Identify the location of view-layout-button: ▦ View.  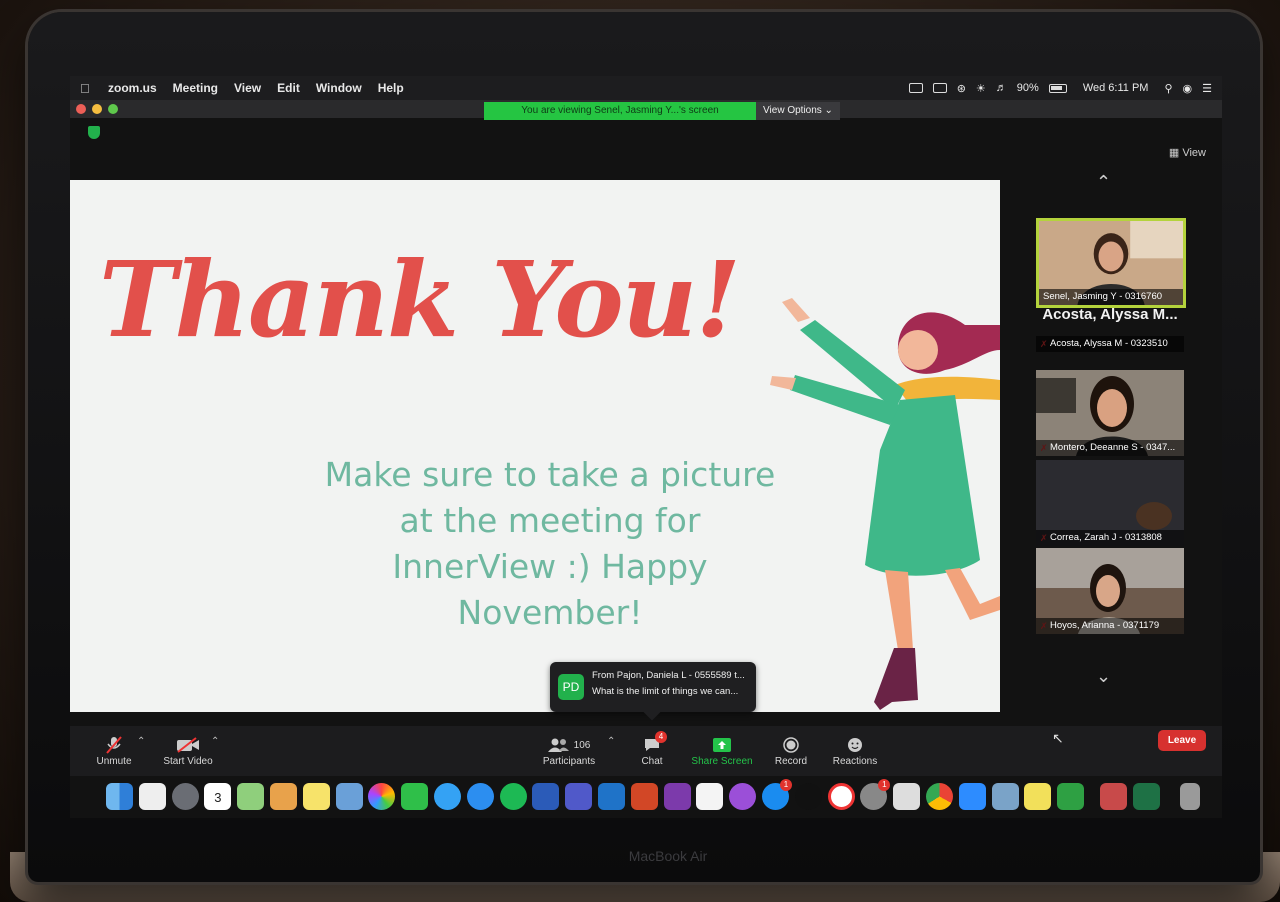
(1187, 152).